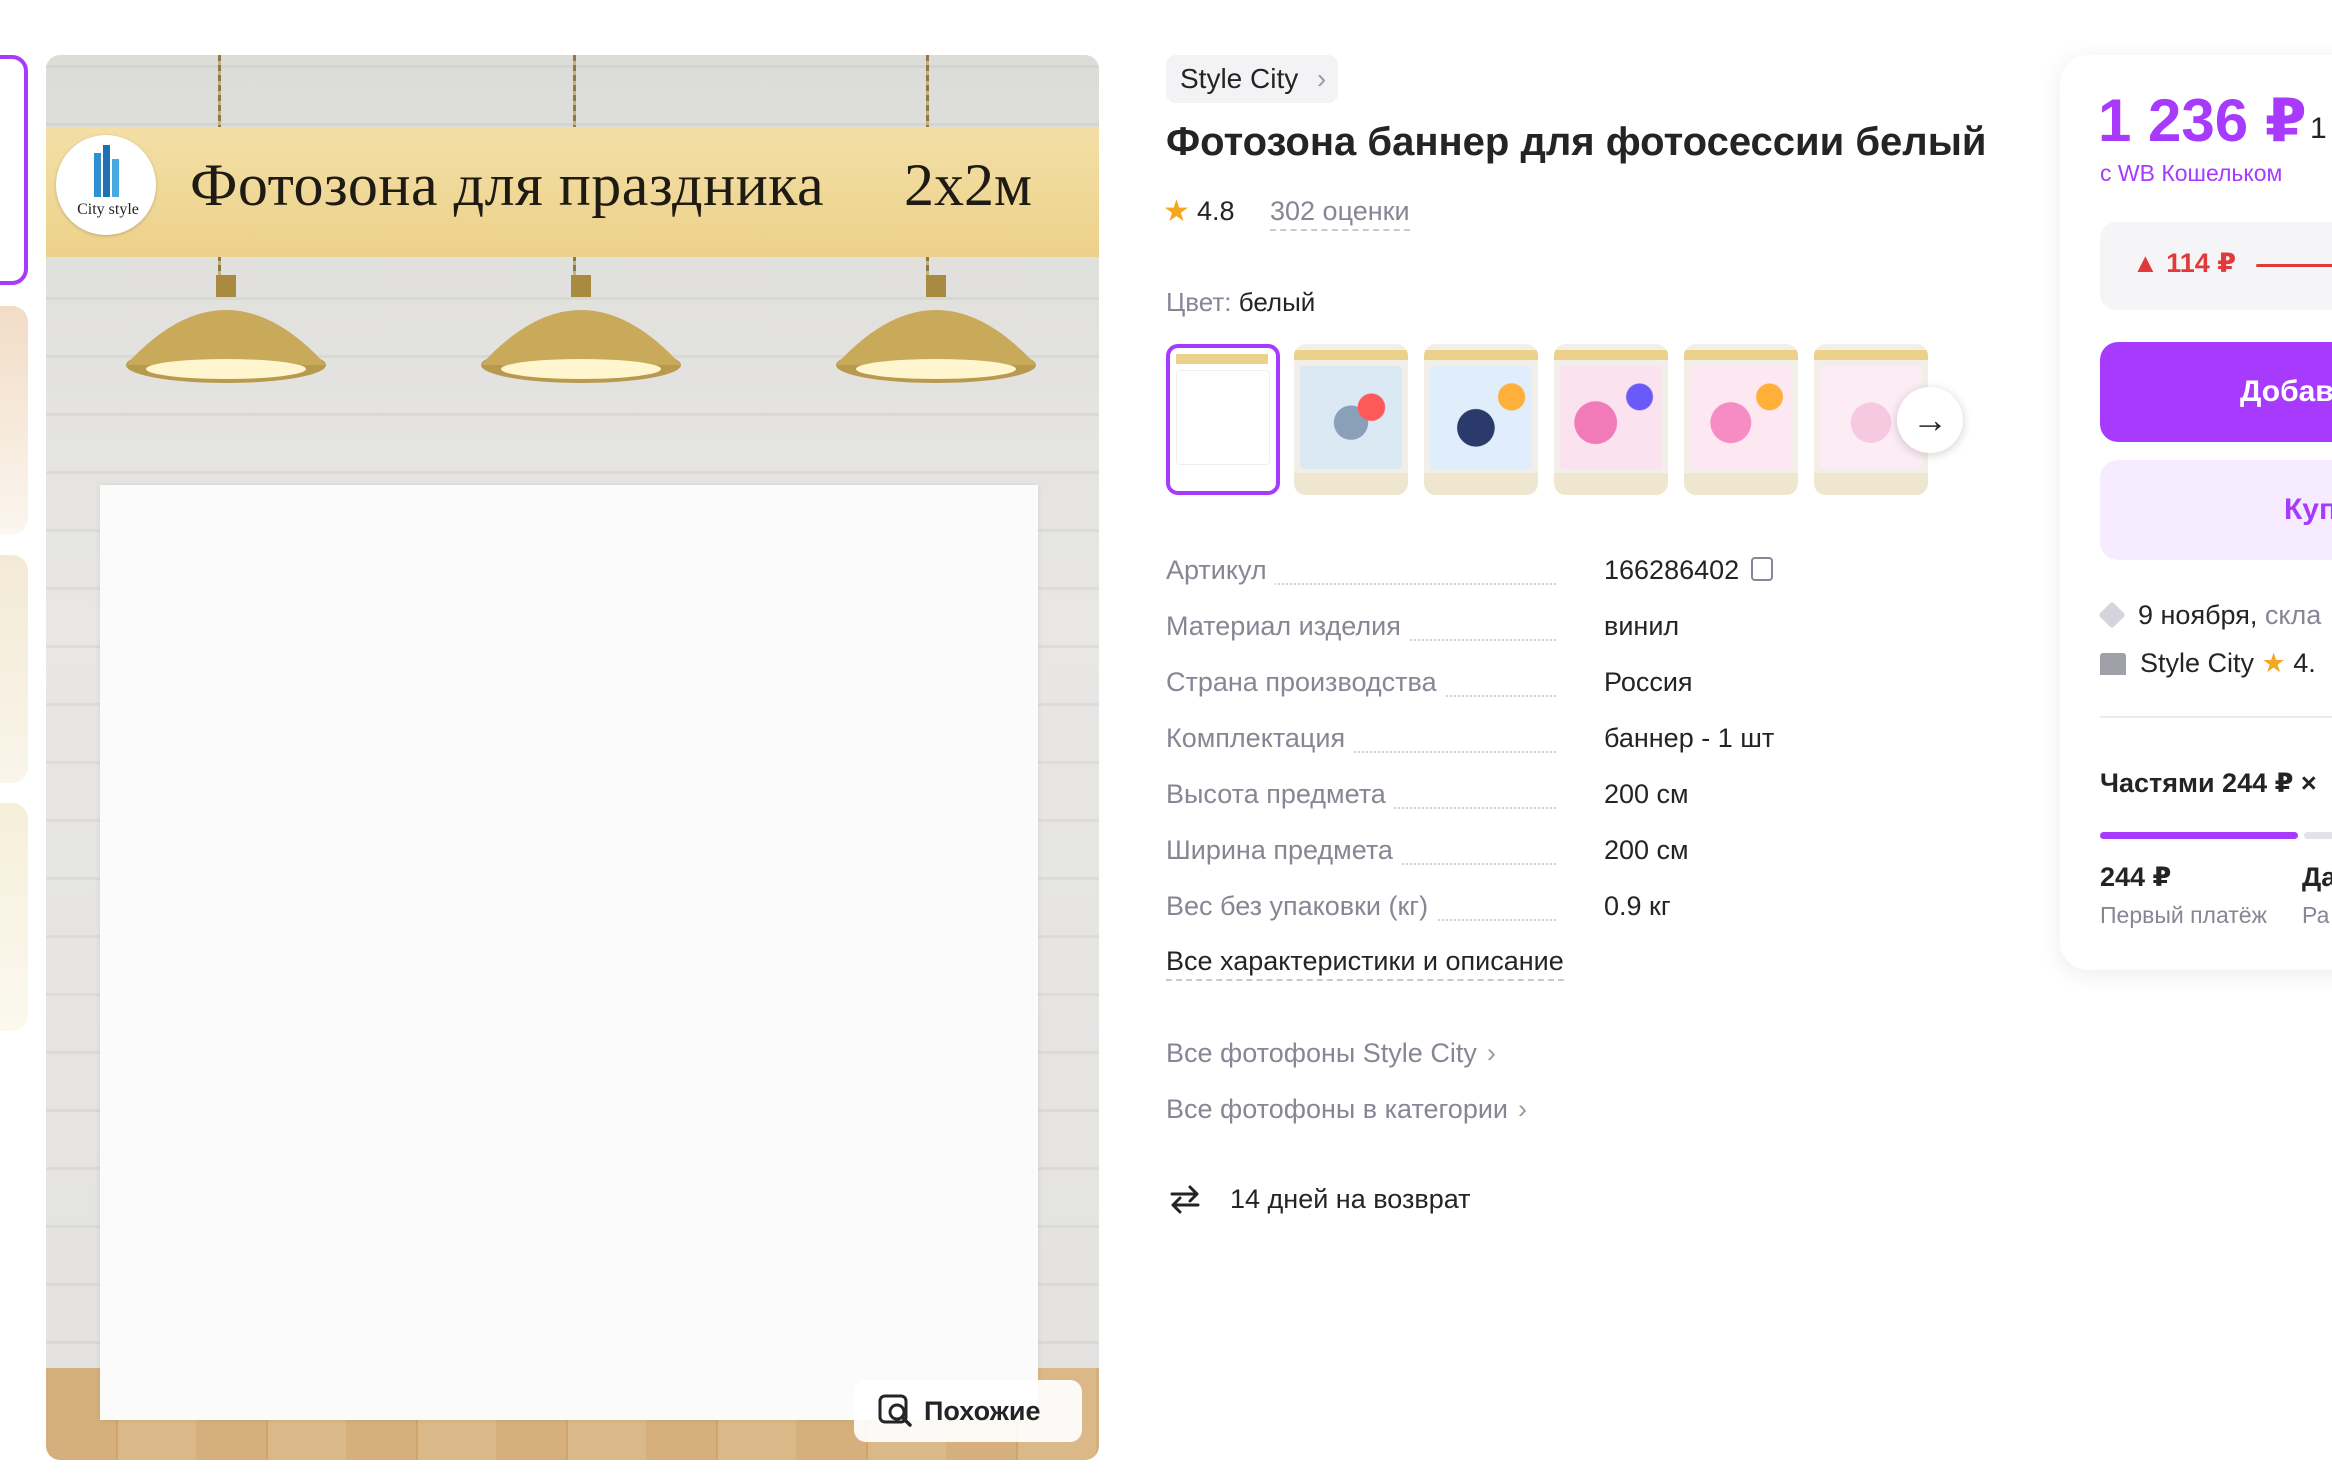 The height and width of the screenshot is (1474, 2332). Describe the element at coordinates (1762, 569) in the screenshot. I see `copy-icon` at that location.